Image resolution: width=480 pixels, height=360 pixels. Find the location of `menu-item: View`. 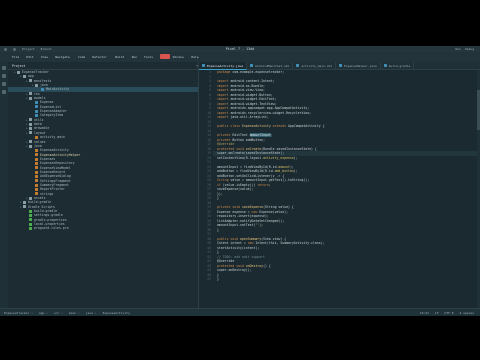

menu-item: View is located at coordinates (44, 56).